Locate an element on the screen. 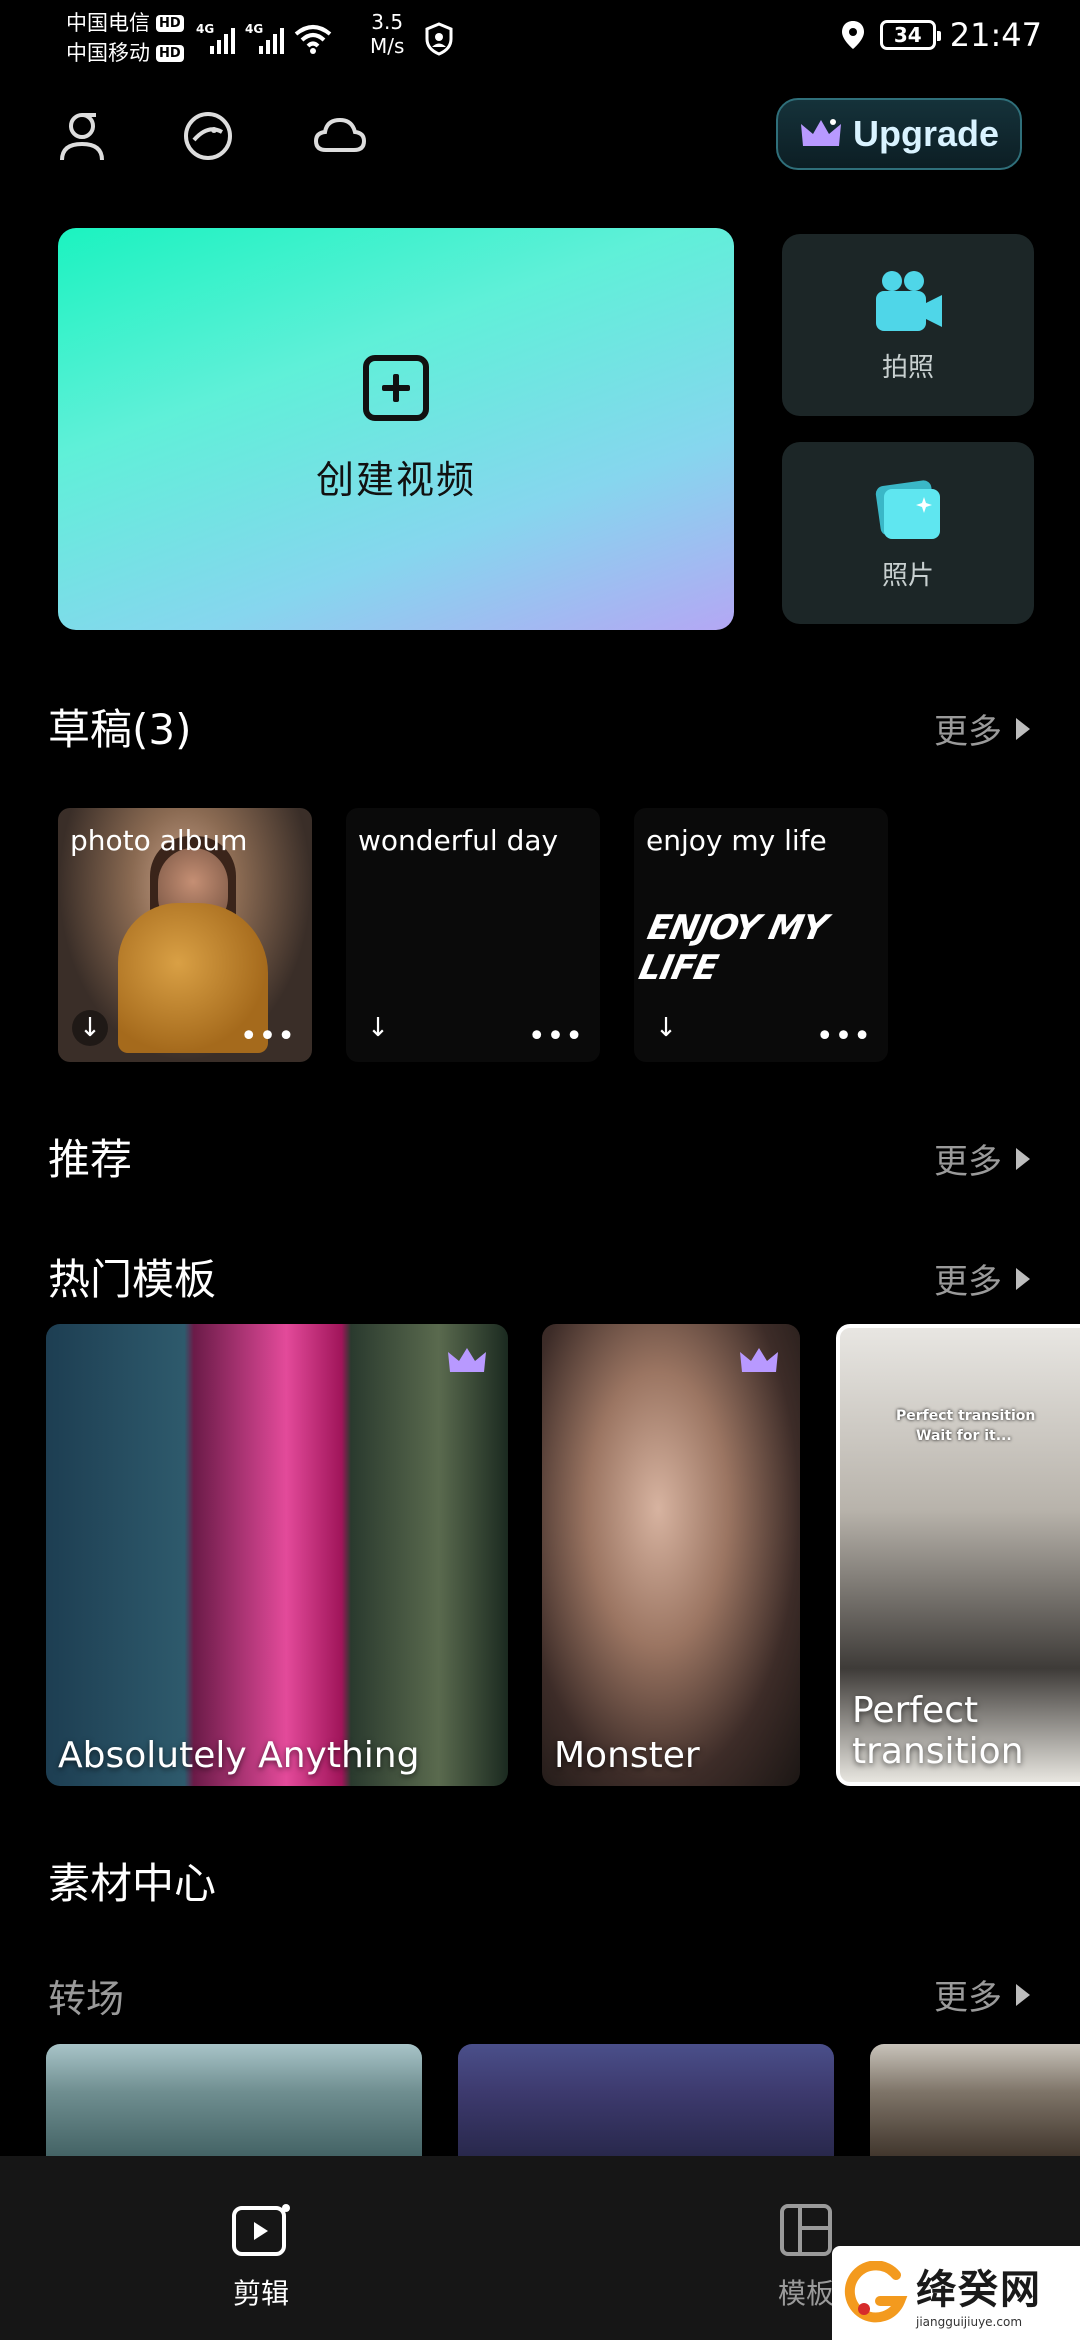  carrier-row-1: 中国电信 HD is located at coordinates (125, 23).